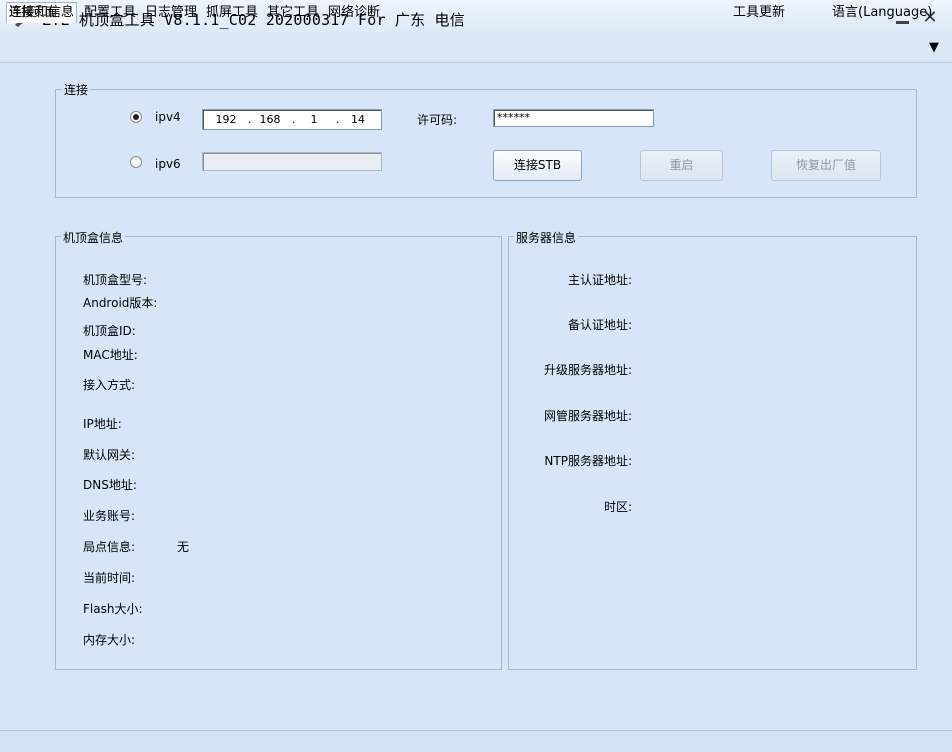 Image resolution: width=952 pixels, height=752 pixels. What do you see at coordinates (587, 416) in the screenshot?
I see `nms-server-address-label: 网管服务器地址:` at bounding box center [587, 416].